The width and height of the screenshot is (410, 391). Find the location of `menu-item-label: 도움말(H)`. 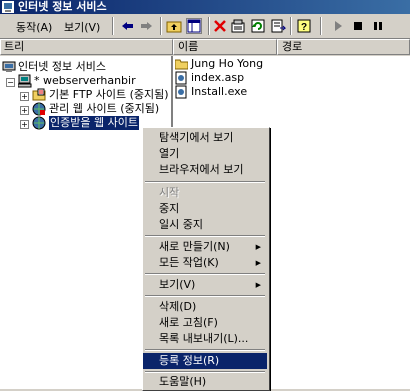

menu-item-label: 도움말(H) is located at coordinates (183, 381).